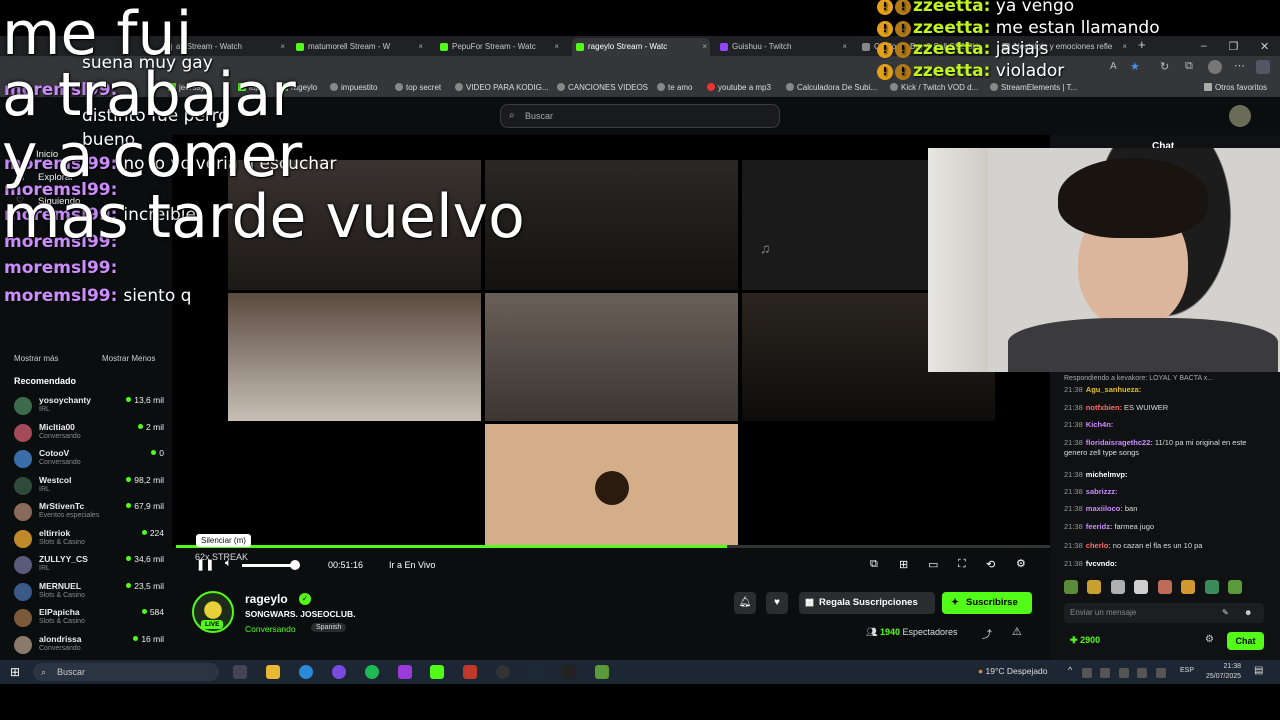  Describe the element at coordinates (602, 672) in the screenshot. I see `minecraft-icon` at that location.